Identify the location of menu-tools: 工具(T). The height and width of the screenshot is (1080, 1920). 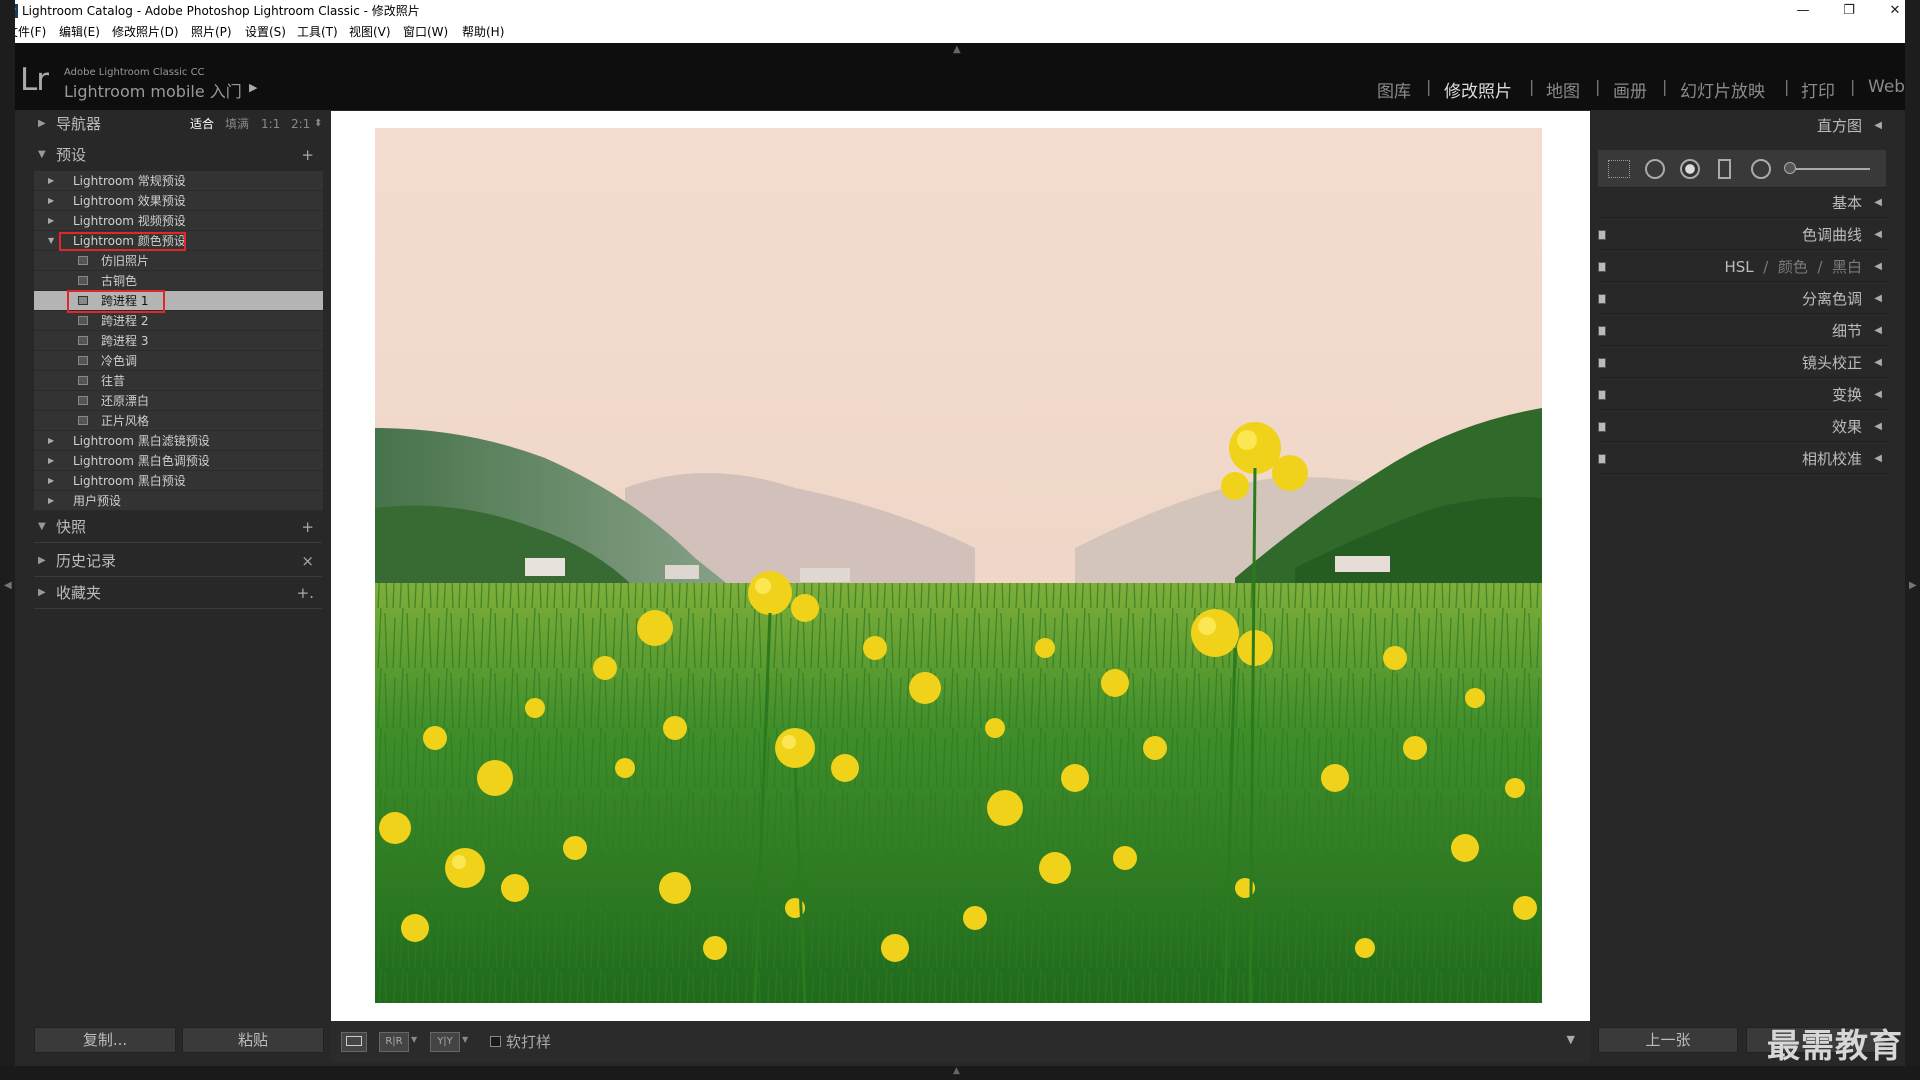
(317, 32).